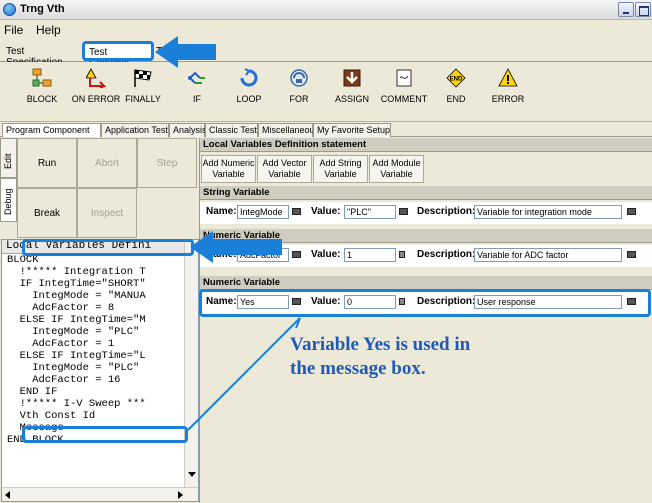 The width and height of the screenshot is (652, 503). I want to click on abort-button: Abort, so click(107, 163).